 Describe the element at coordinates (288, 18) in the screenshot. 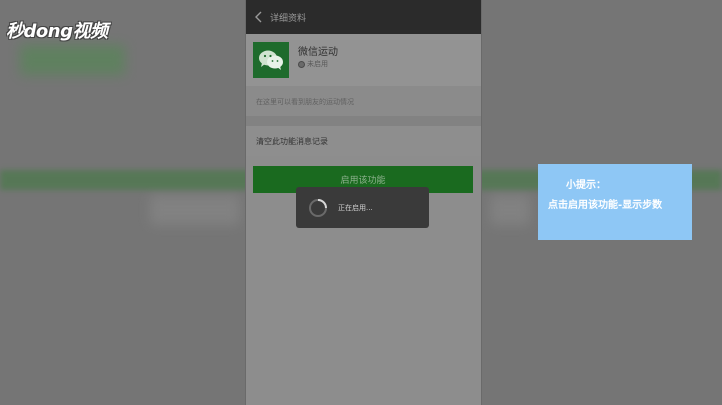

I see `page-title: 详细资料` at that location.